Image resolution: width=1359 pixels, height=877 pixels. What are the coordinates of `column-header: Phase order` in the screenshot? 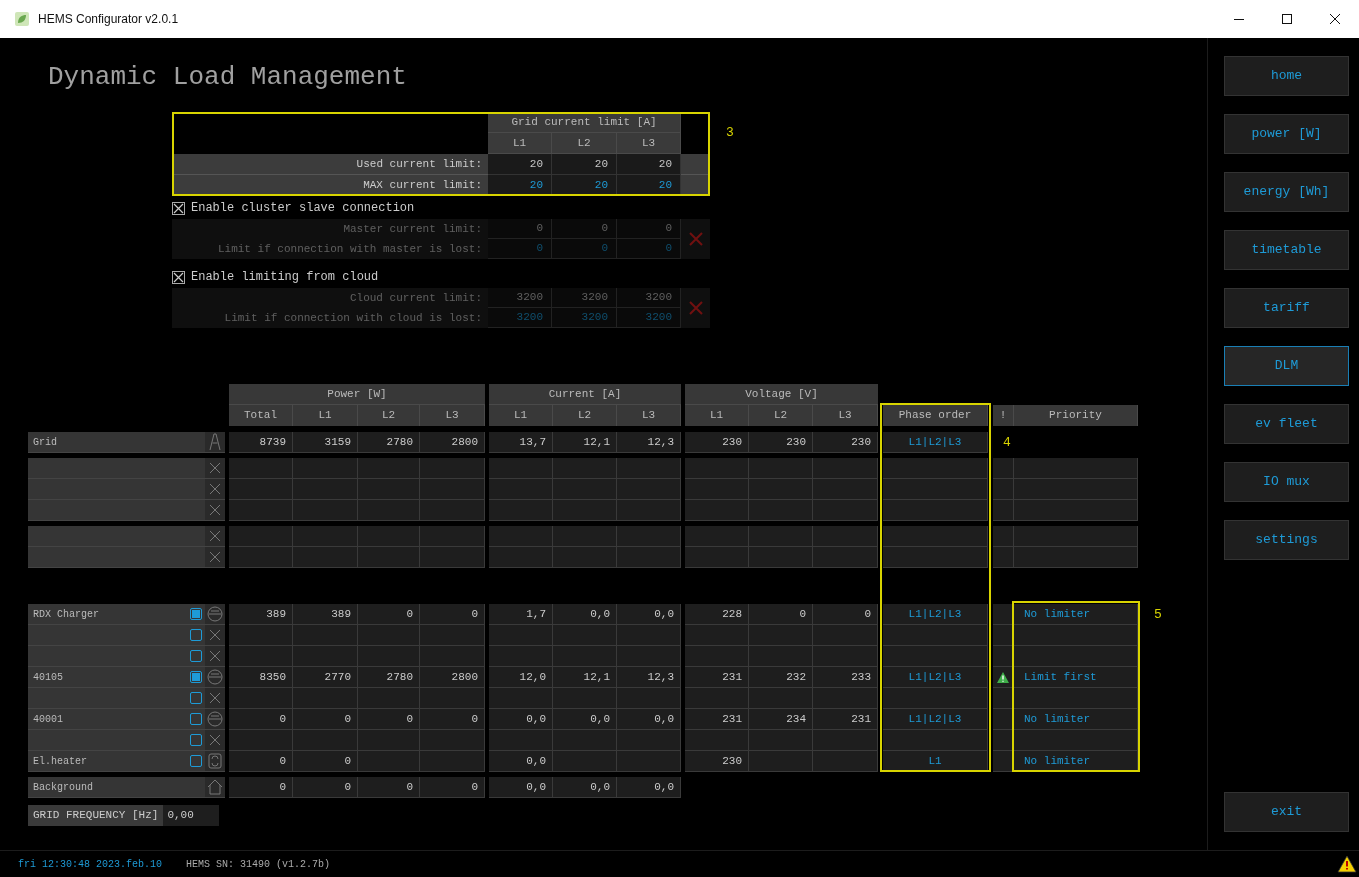 It's located at (935, 415).